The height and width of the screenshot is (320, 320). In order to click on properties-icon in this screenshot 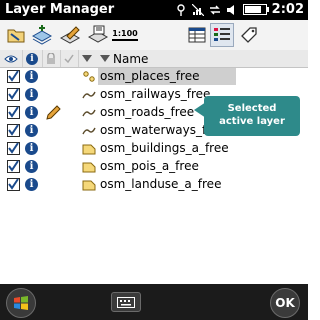, I will do `click(98, 34)`.